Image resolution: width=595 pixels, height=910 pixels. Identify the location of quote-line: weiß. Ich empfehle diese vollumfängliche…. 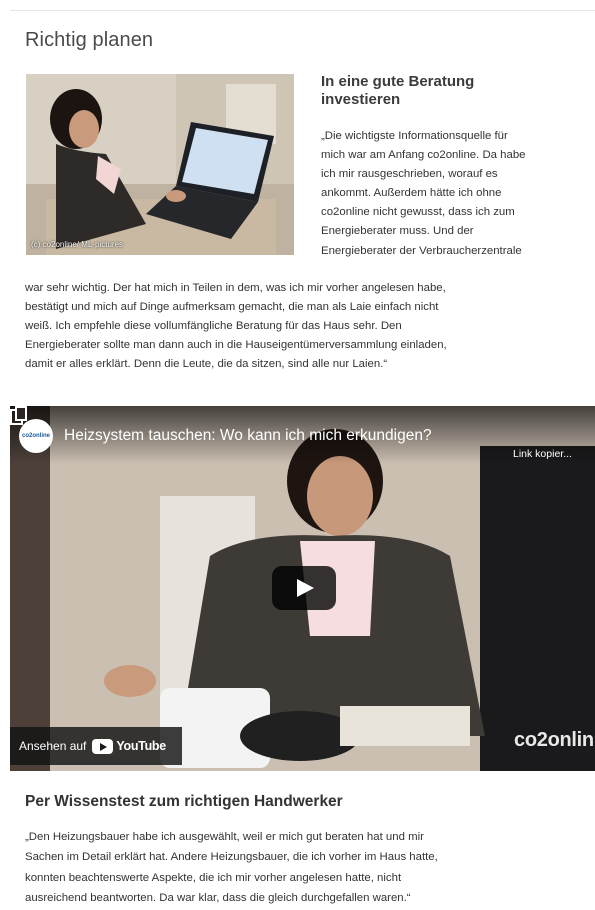
(213, 326).